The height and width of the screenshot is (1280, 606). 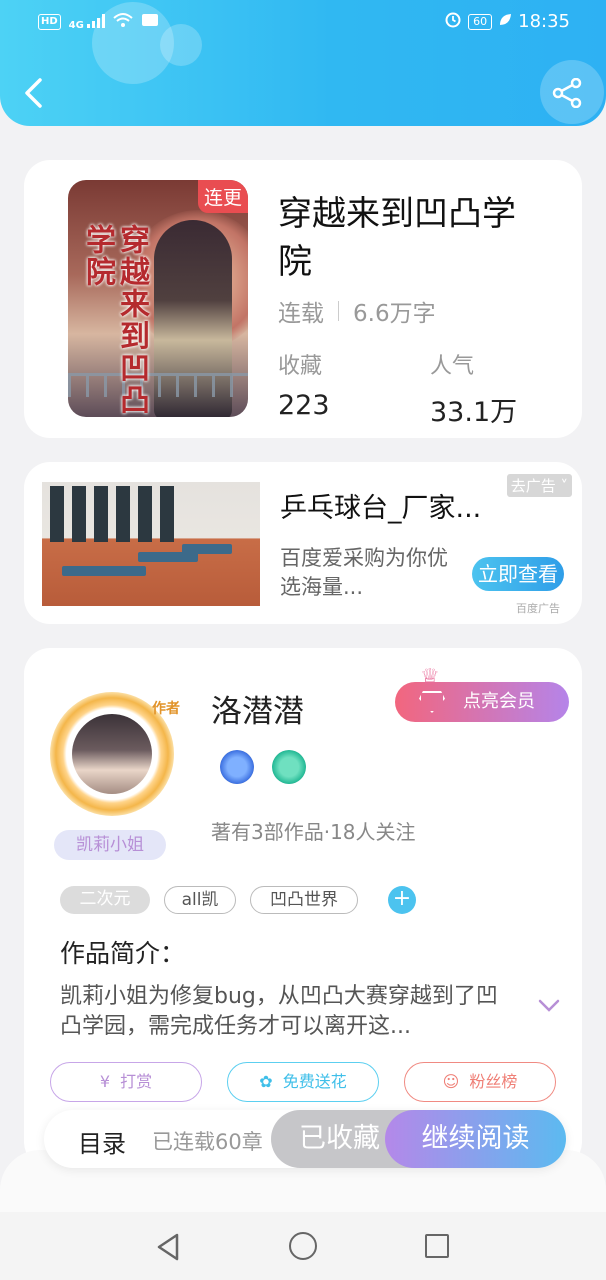 I want to click on back-button, so click(x=34, y=93).